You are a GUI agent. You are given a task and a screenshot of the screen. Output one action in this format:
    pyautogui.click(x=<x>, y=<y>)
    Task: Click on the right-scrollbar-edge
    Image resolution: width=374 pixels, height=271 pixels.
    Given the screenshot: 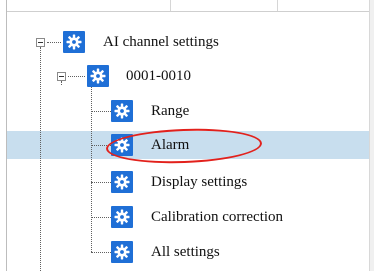 What is the action you would take?
    pyautogui.click(x=371, y=135)
    